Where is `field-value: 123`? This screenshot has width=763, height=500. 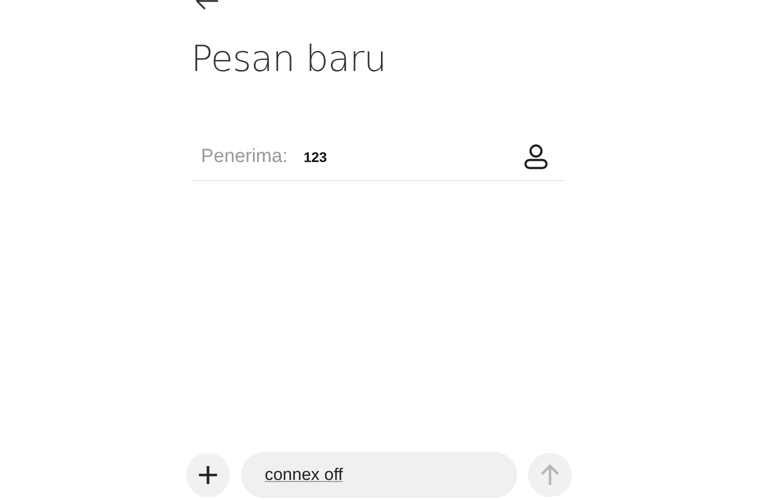
field-value: 123 is located at coordinates (315, 157).